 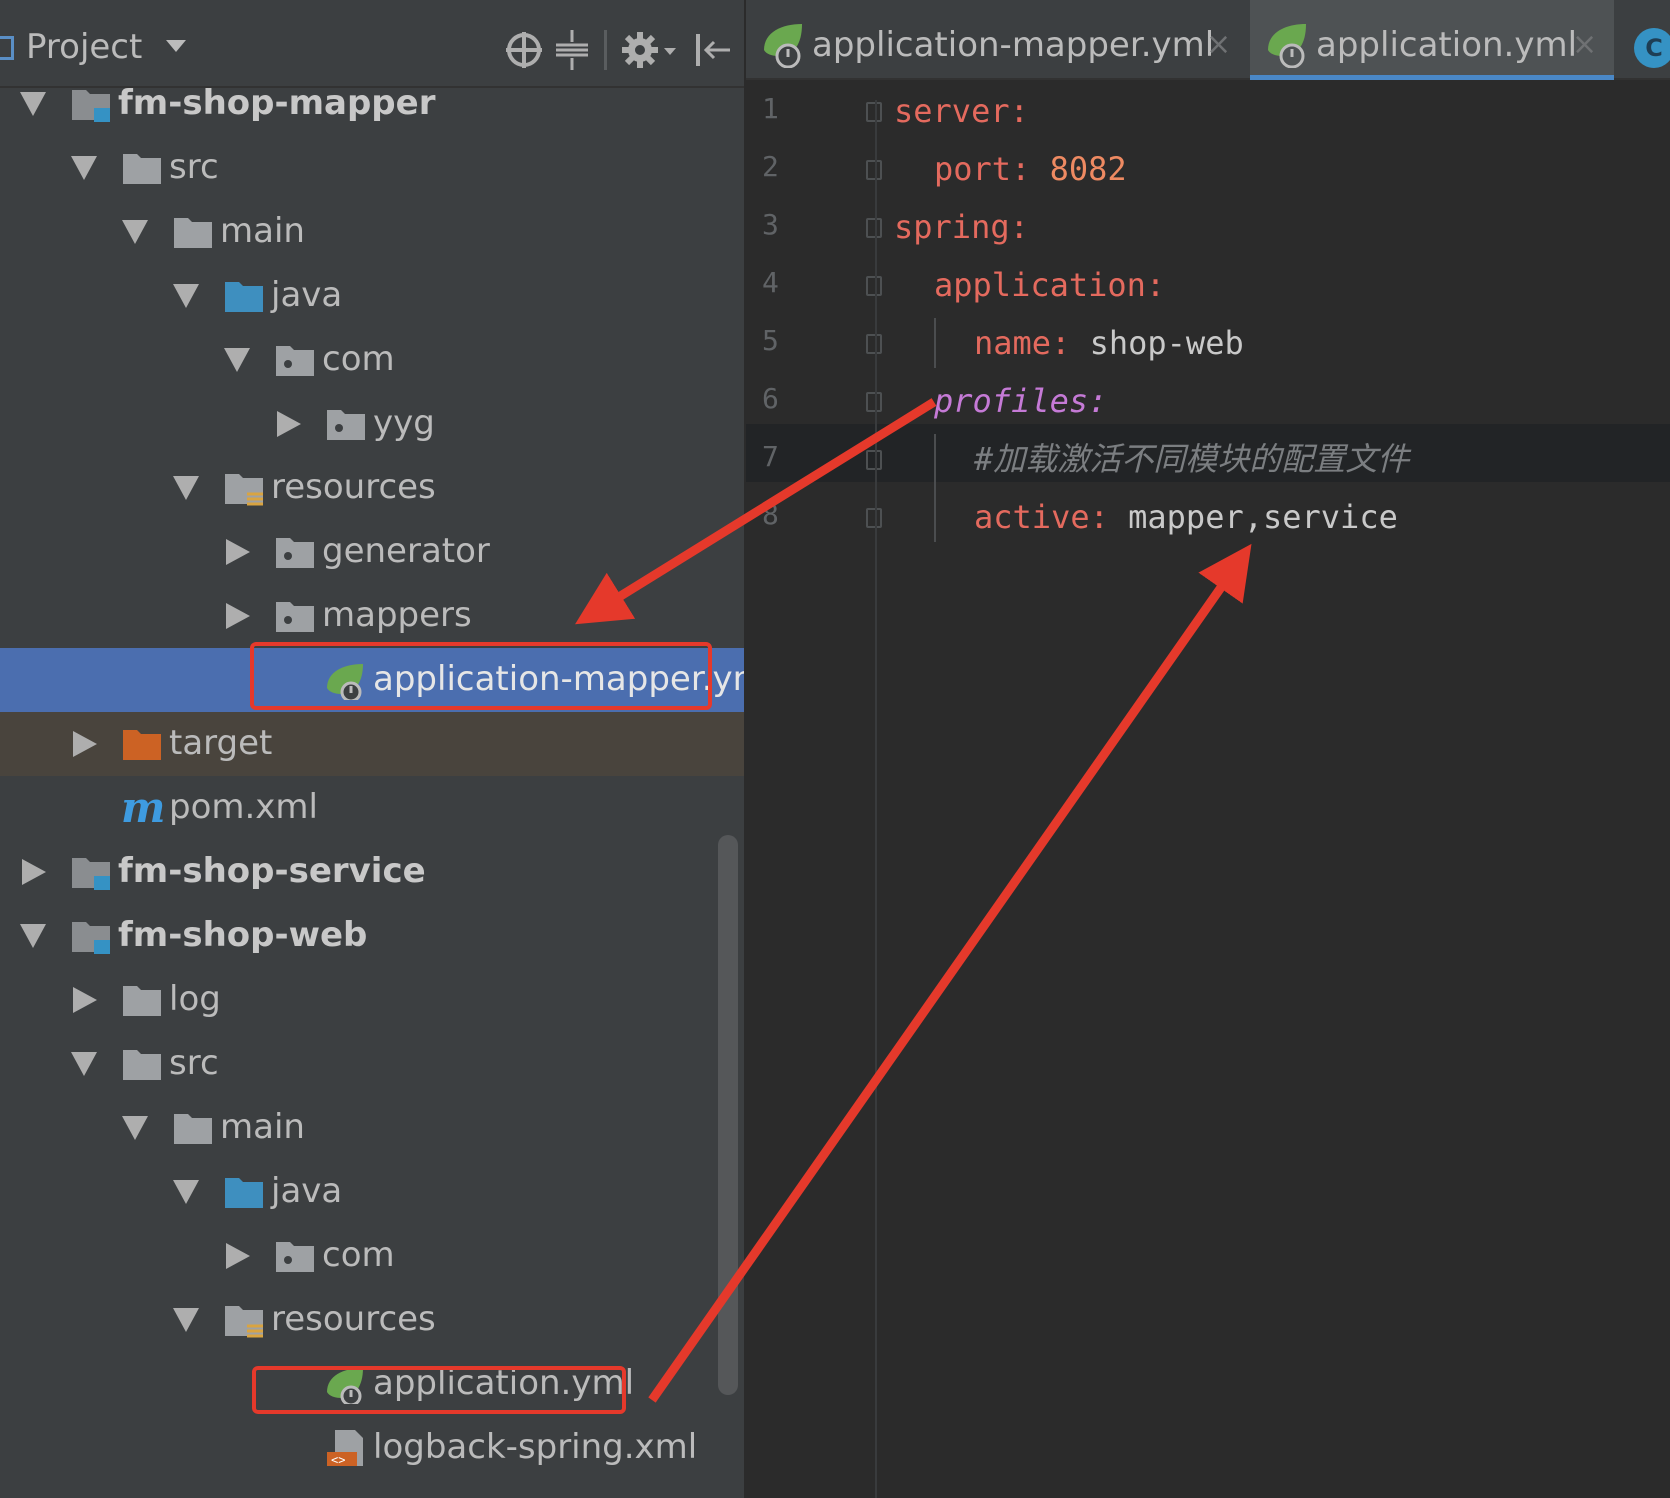 What do you see at coordinates (372, 936) in the screenshot?
I see `tree-item: fm-shop-web` at bounding box center [372, 936].